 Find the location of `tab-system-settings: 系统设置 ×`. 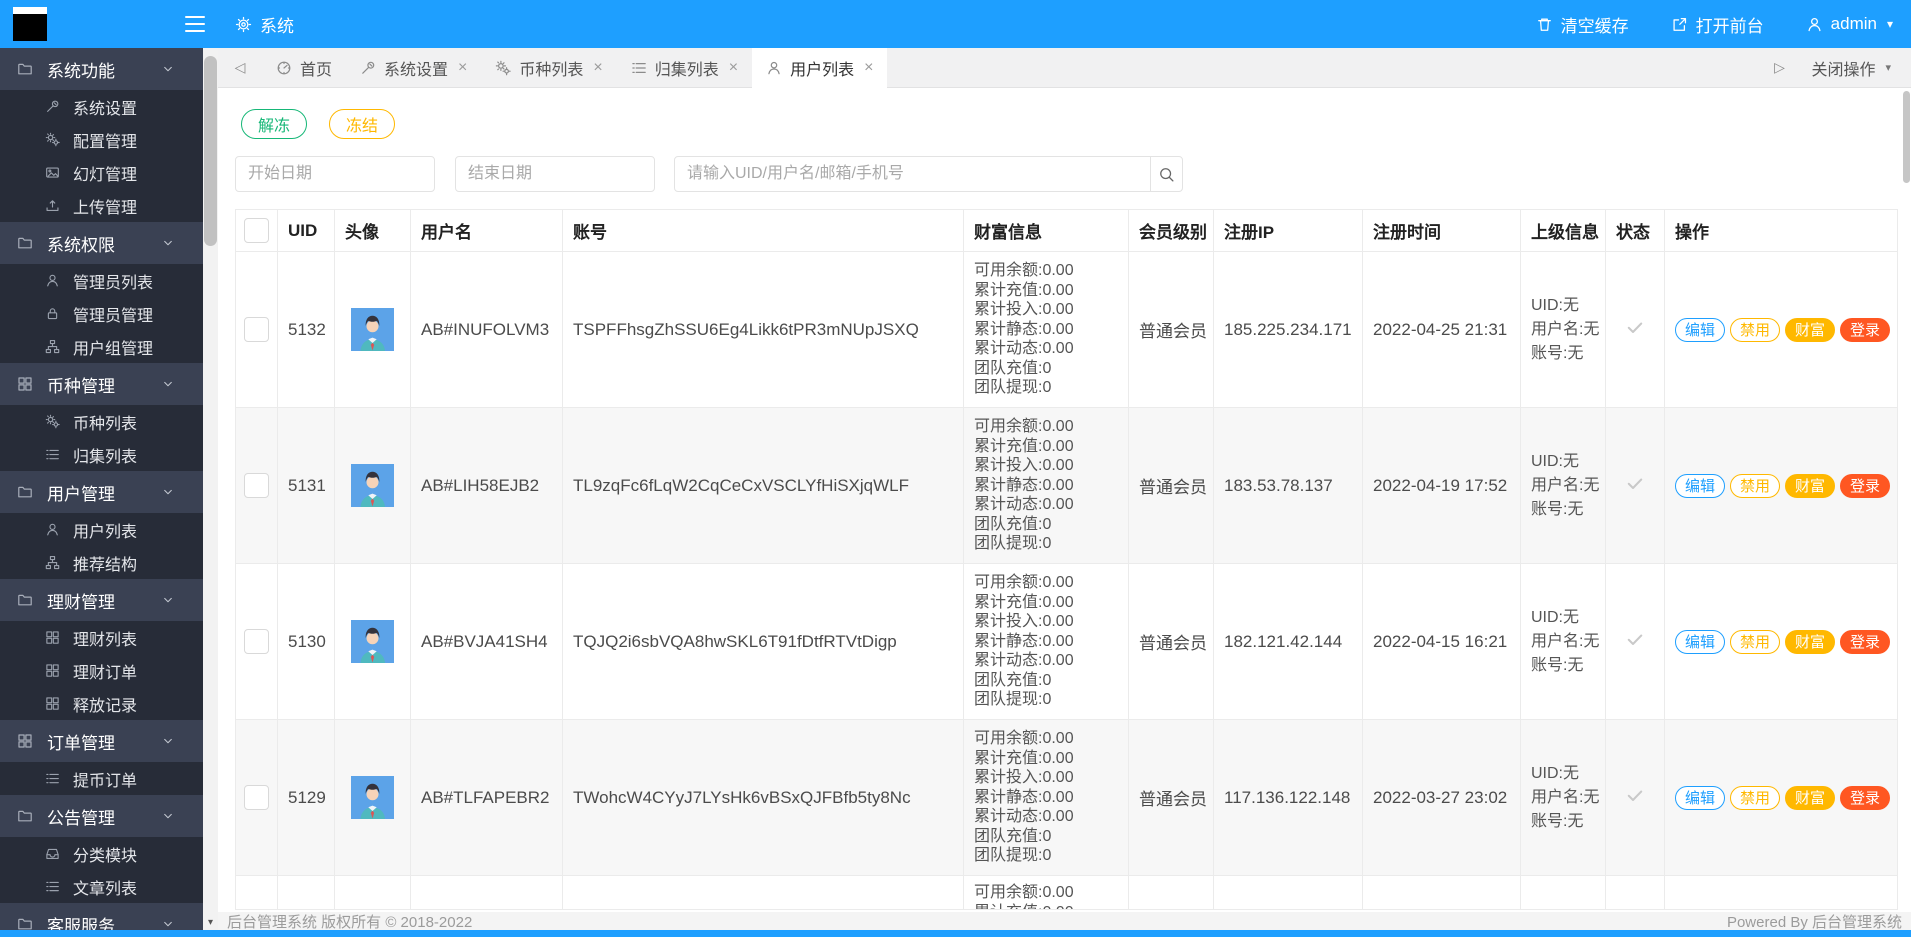

tab-system-settings: 系统设置 × is located at coordinates (413, 68).